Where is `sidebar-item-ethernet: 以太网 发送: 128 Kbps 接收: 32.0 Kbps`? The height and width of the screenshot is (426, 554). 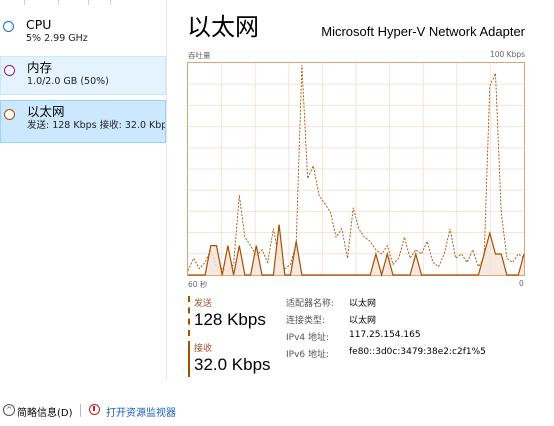 sidebar-item-ethernet: 以太网 发送: 128 Kbps 接收: 32.0 Kbps is located at coordinates (83, 121).